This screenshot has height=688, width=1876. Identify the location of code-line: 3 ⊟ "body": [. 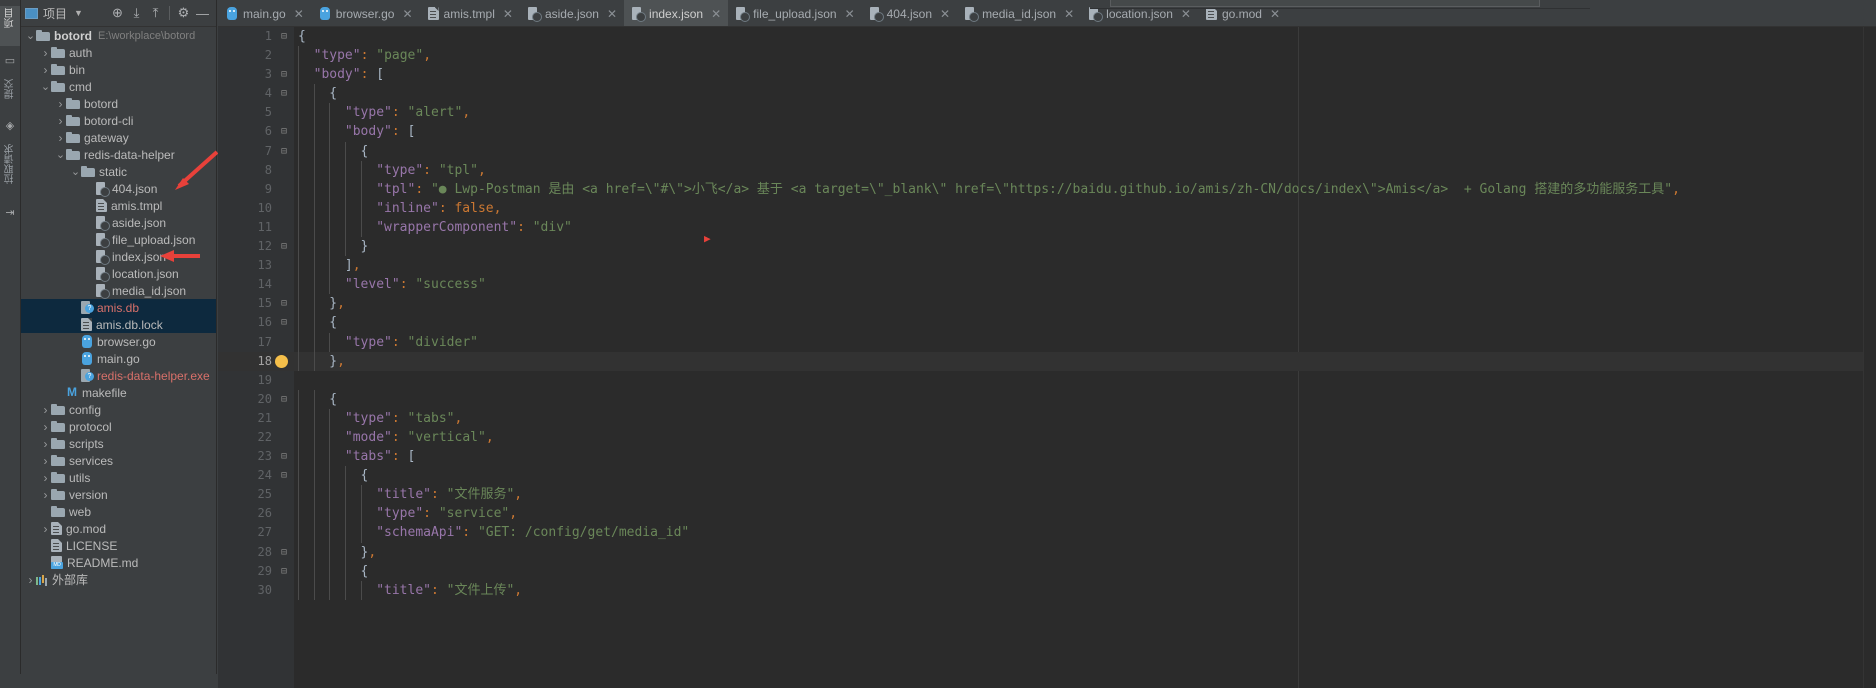
(1047, 75).